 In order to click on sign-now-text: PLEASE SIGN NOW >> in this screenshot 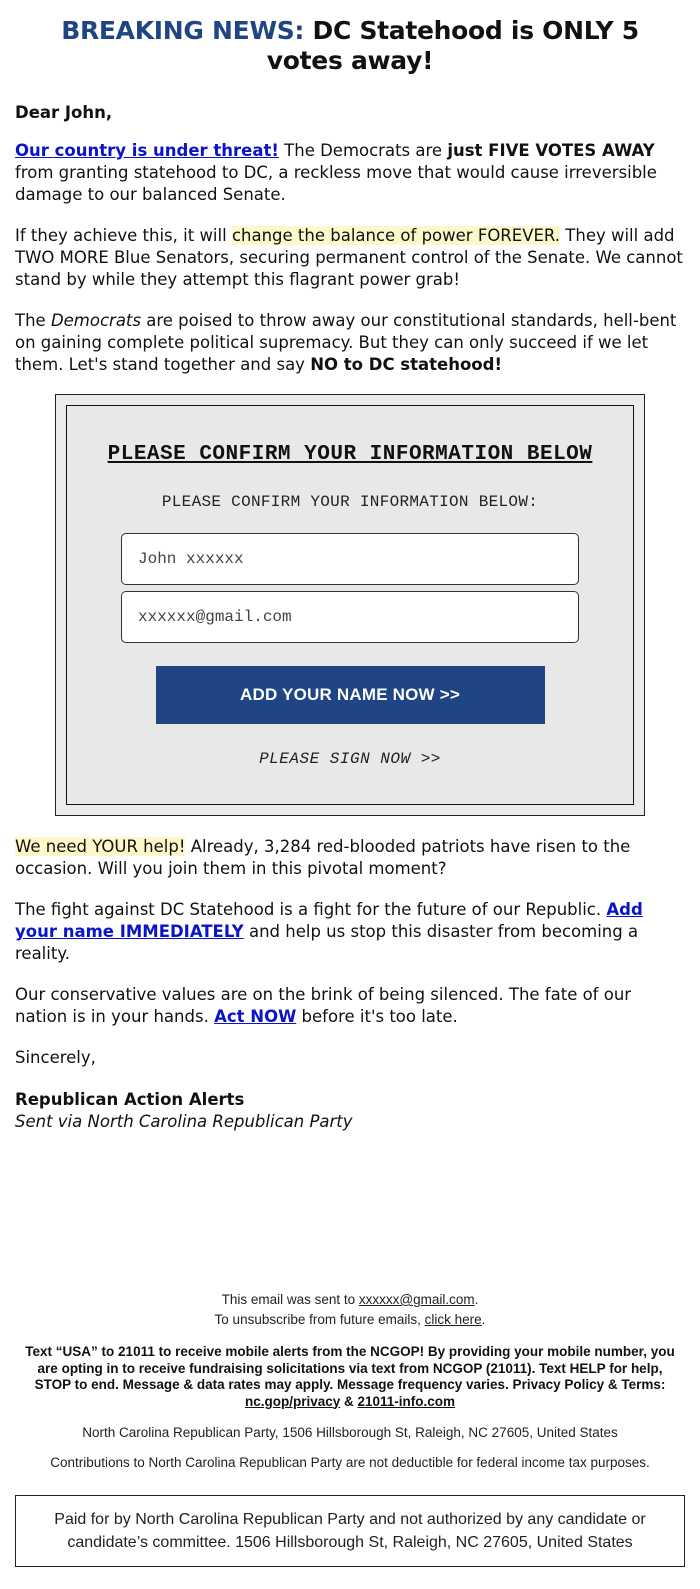, I will do `click(350, 759)`.